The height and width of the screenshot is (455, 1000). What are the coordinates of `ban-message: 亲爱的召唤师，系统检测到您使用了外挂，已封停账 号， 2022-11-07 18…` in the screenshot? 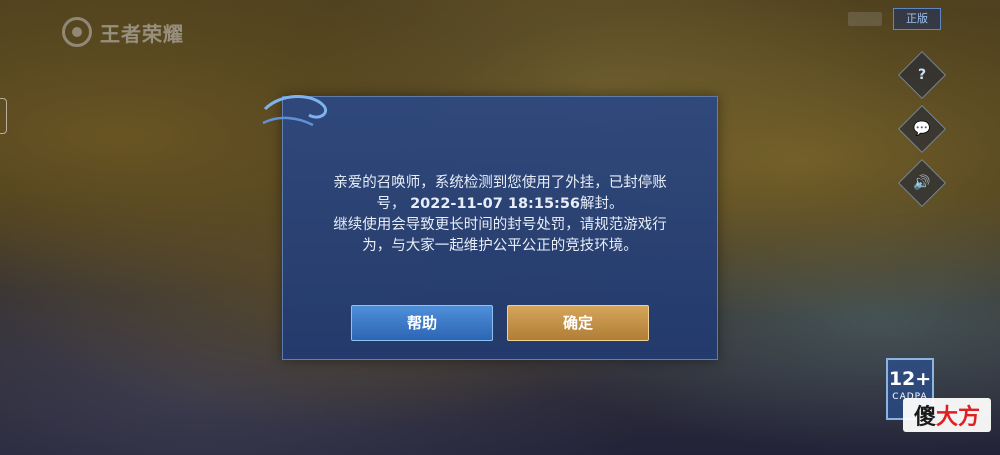 It's located at (500, 215).